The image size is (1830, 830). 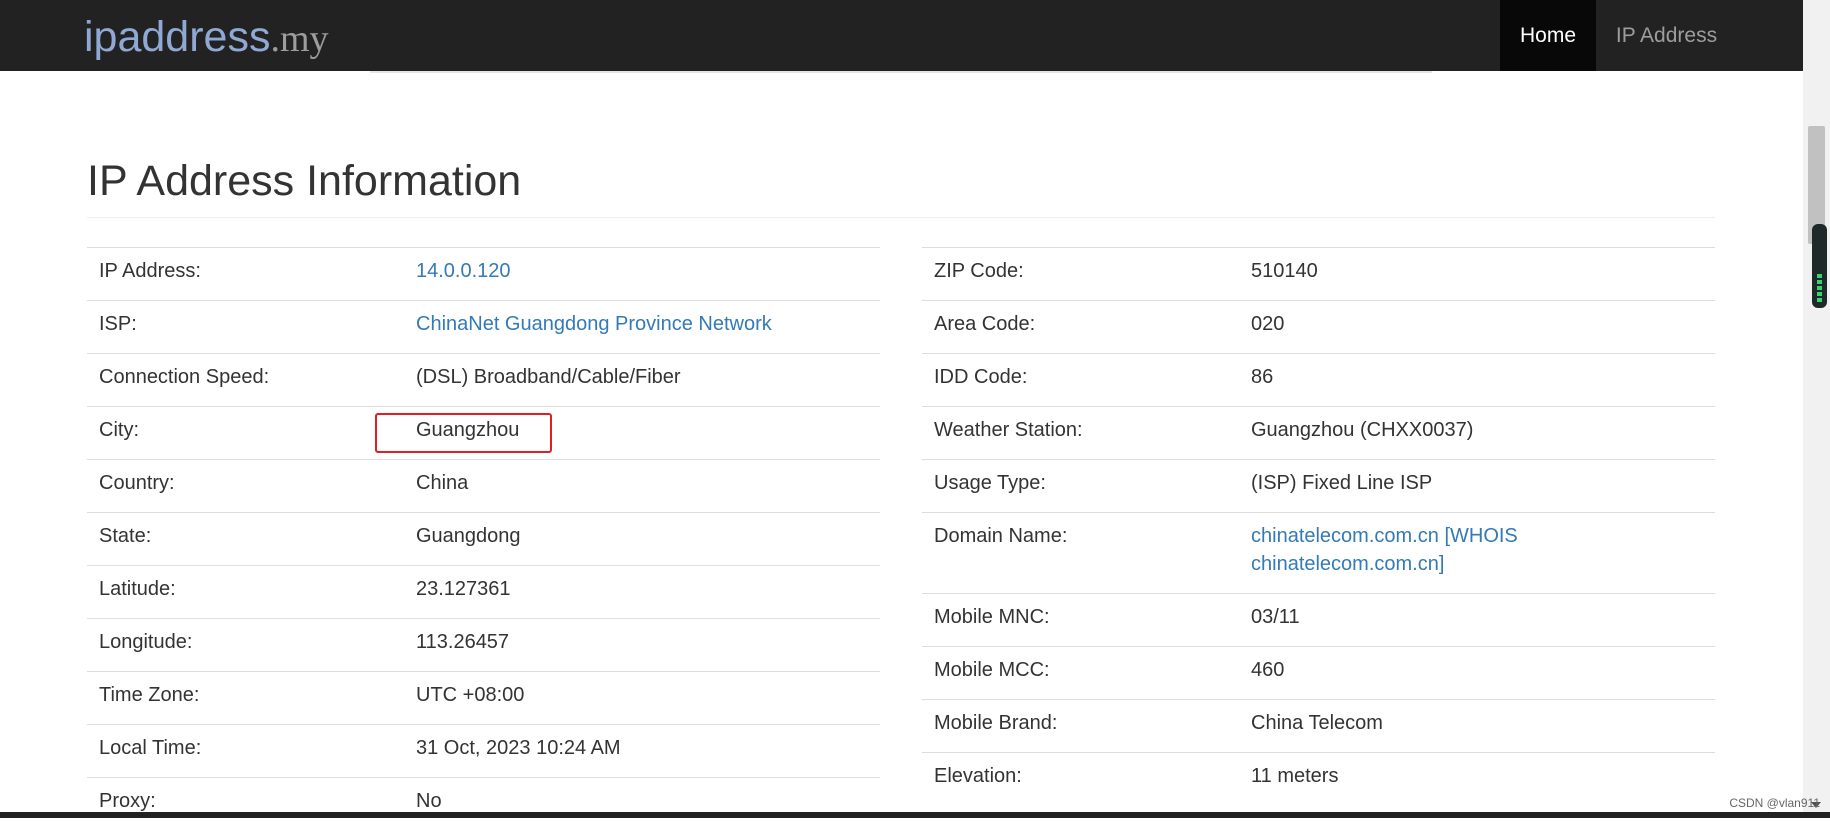 What do you see at coordinates (1477, 433) in the screenshot?
I see `field-value-cell: Guangzhou (CHXX0037)` at bounding box center [1477, 433].